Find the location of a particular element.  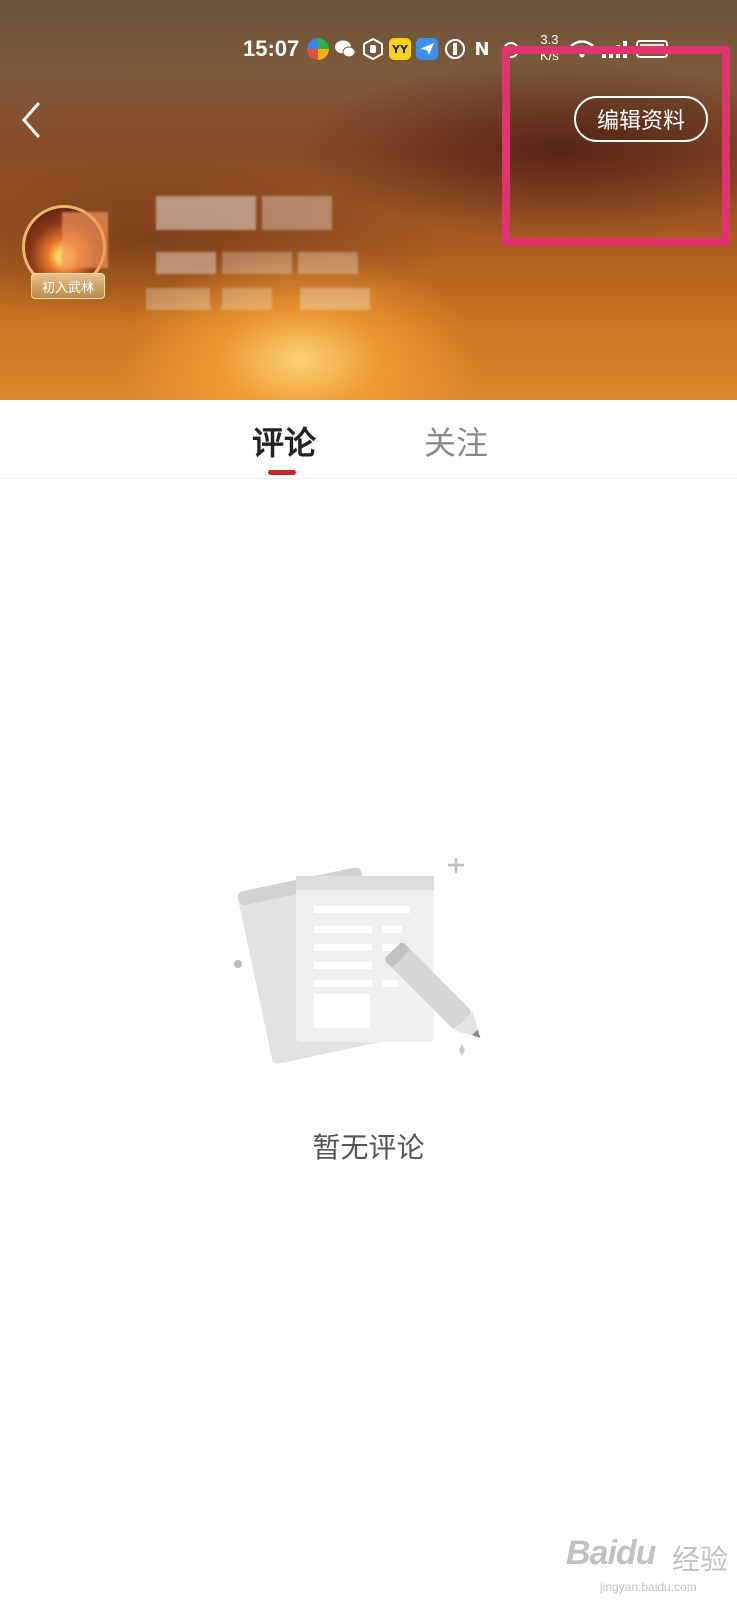

active-tab-indicator is located at coordinates (282, 472).